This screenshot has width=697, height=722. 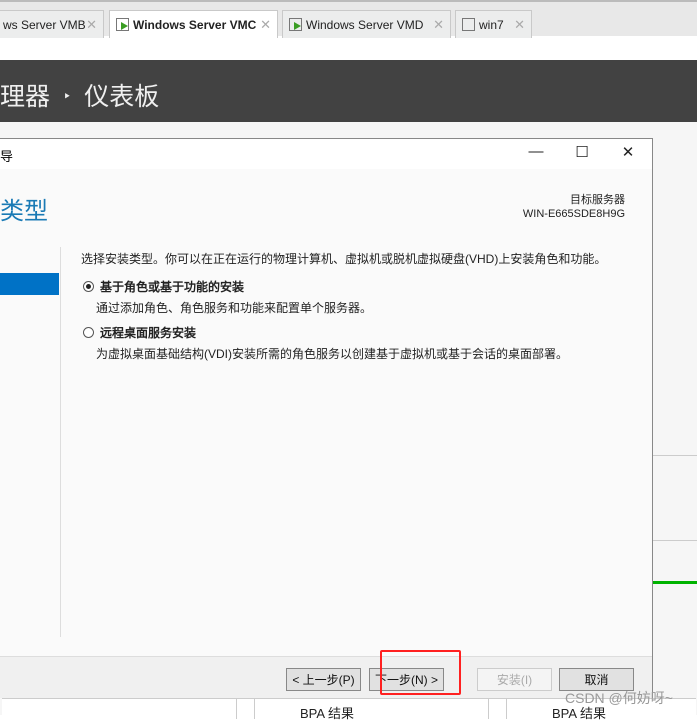 I want to click on tab-win7: win7 ✕, so click(x=493, y=24).